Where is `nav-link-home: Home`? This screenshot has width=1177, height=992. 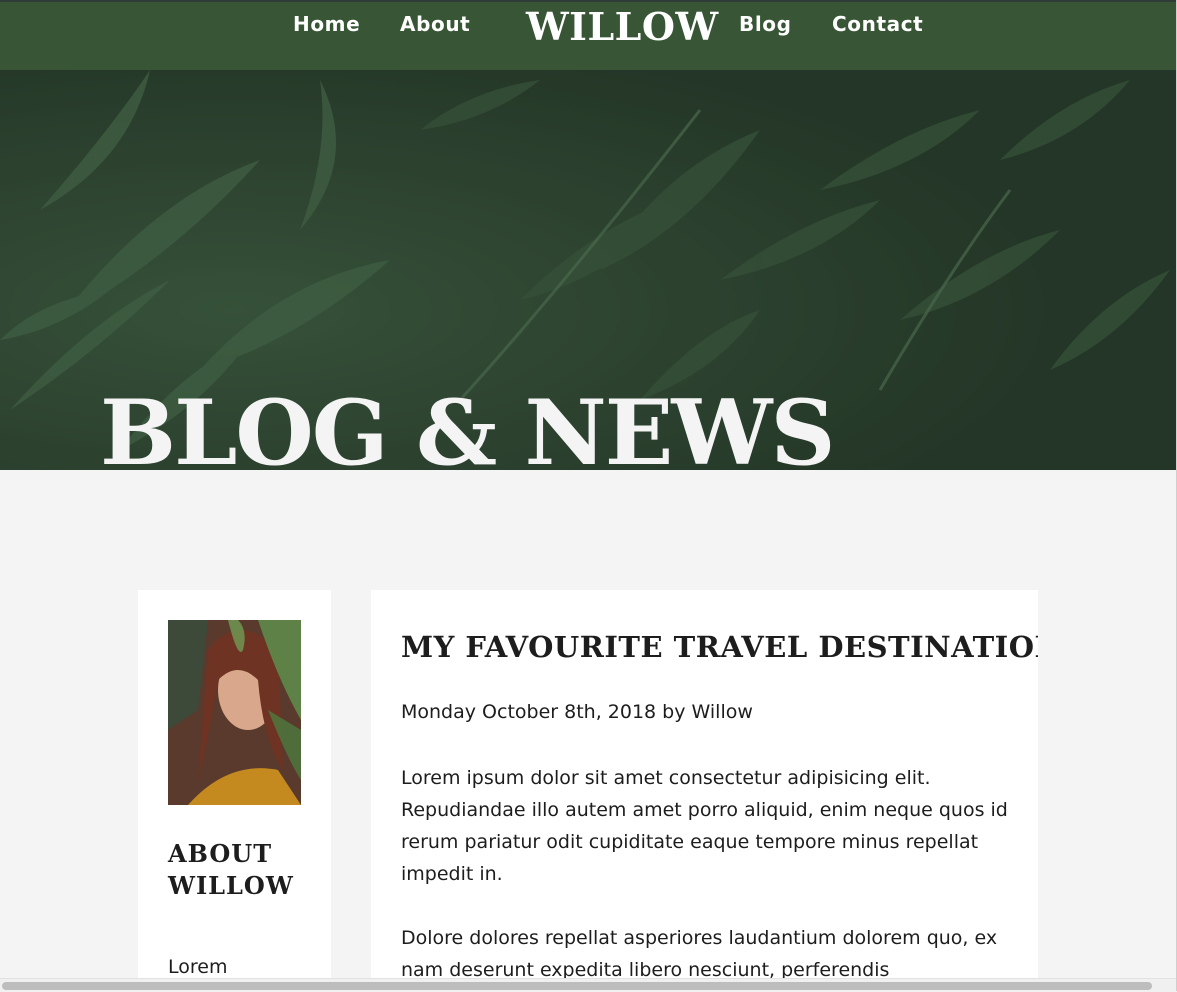 nav-link-home: Home is located at coordinates (326, 24).